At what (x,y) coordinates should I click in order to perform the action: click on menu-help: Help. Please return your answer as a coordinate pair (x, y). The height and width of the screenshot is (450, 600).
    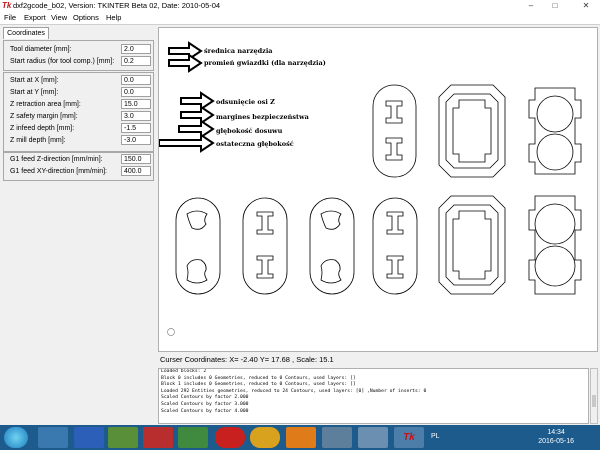
    Looking at the image, I should click on (113, 18).